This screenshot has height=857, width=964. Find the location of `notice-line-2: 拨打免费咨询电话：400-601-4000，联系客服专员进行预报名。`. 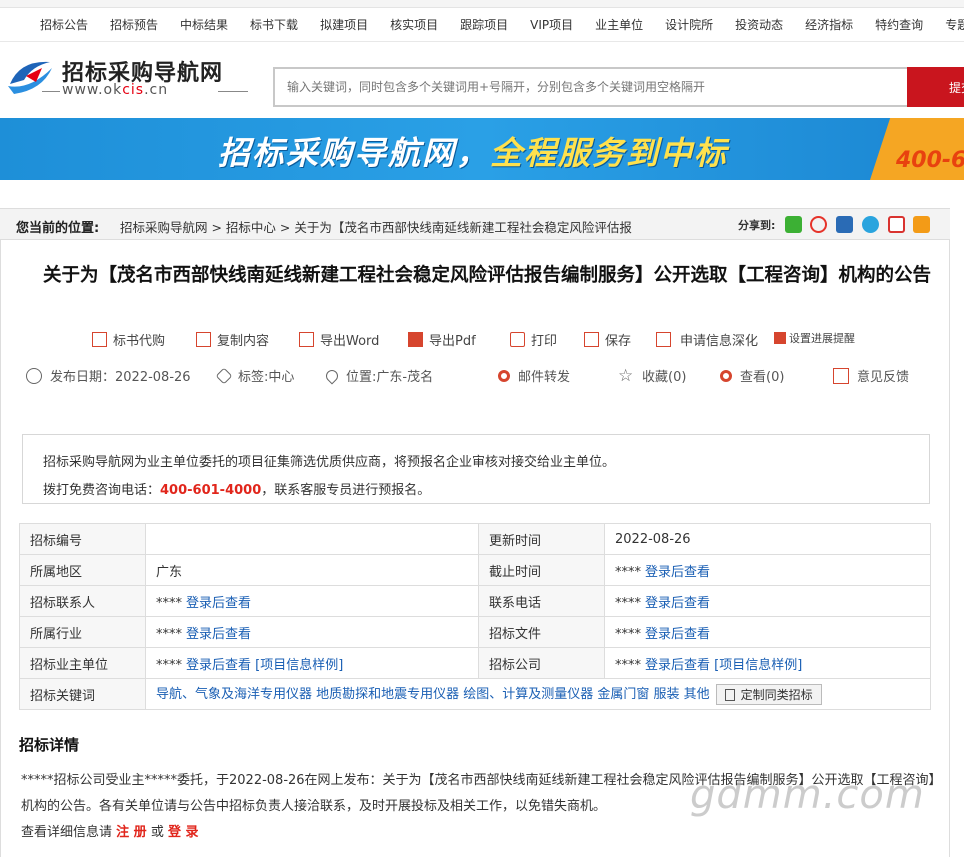

notice-line-2: 拨打免费咨询电话：400-601-4000，联系客服专员进行预报名。 is located at coordinates (237, 490).